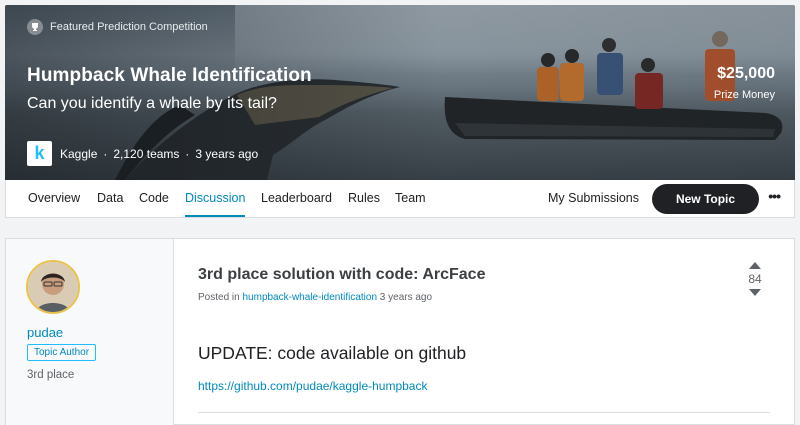 This screenshot has width=800, height=425. What do you see at coordinates (51, 375) in the screenshot?
I see `author-rank: 3rd place` at bounding box center [51, 375].